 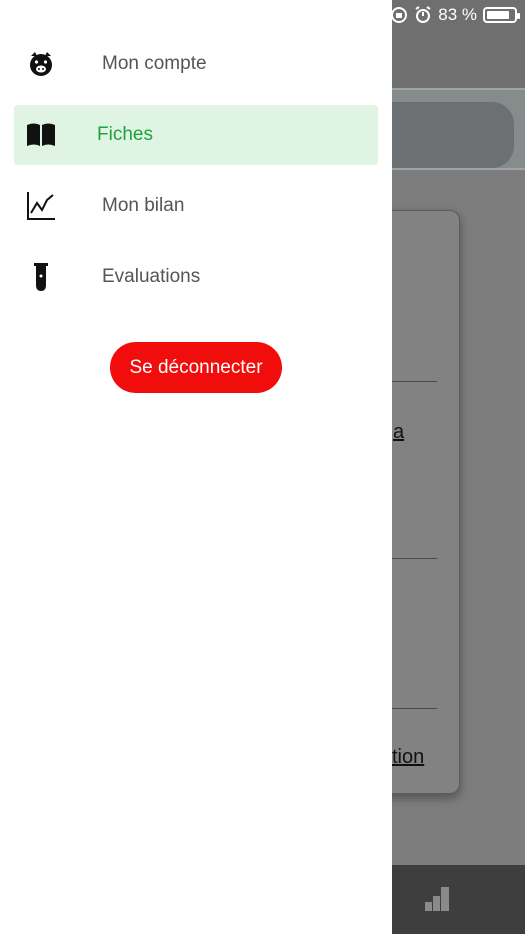 What do you see at coordinates (437, 899) in the screenshot?
I see `stats-icon` at bounding box center [437, 899].